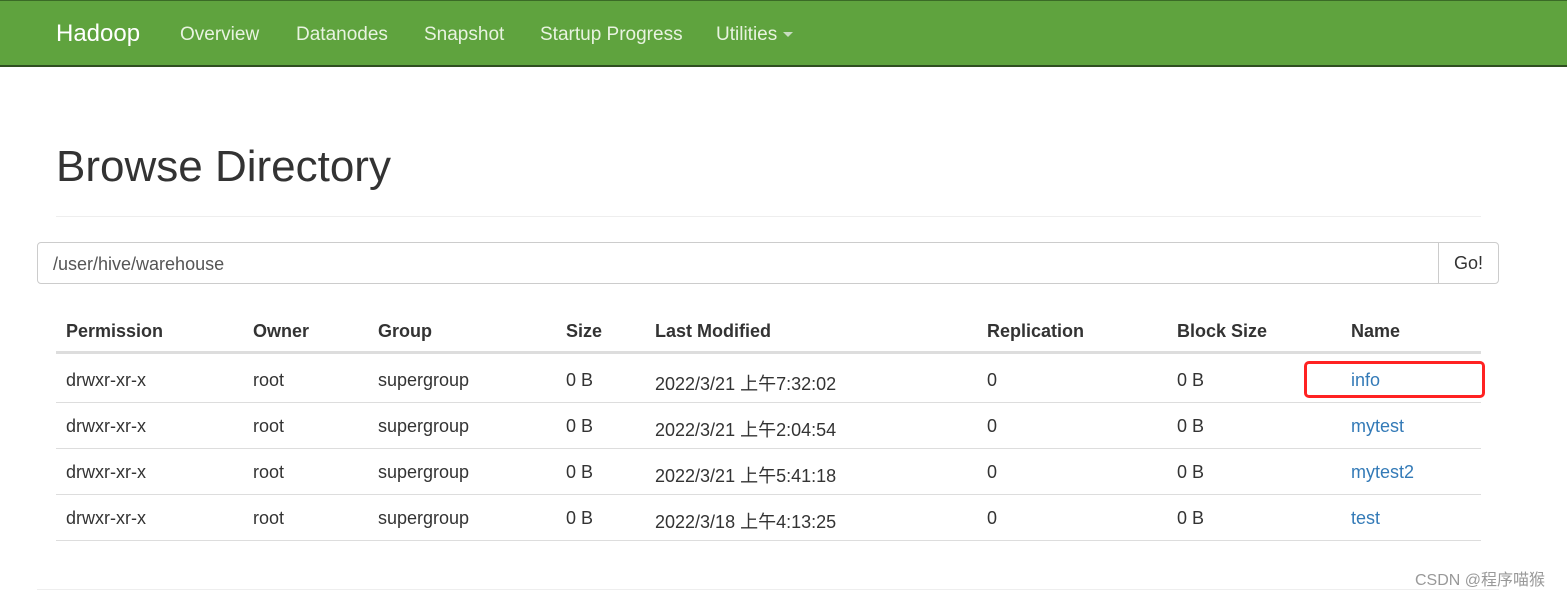 This screenshot has width=1567, height=593. Describe the element at coordinates (464, 35) in the screenshot. I see `nav-snapshot: Snapshot` at that location.